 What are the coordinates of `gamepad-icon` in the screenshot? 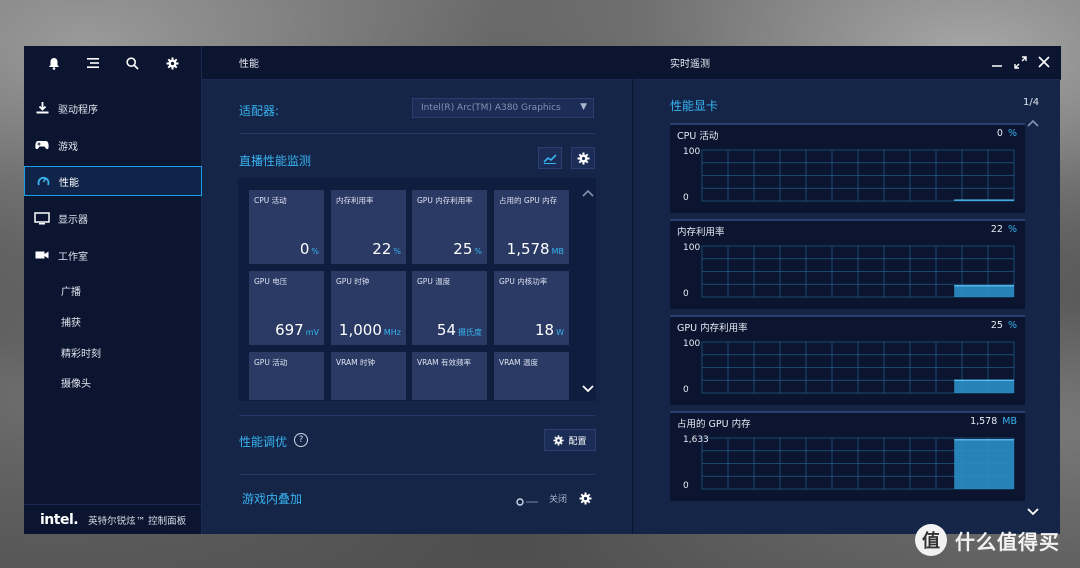 It's located at (42, 145).